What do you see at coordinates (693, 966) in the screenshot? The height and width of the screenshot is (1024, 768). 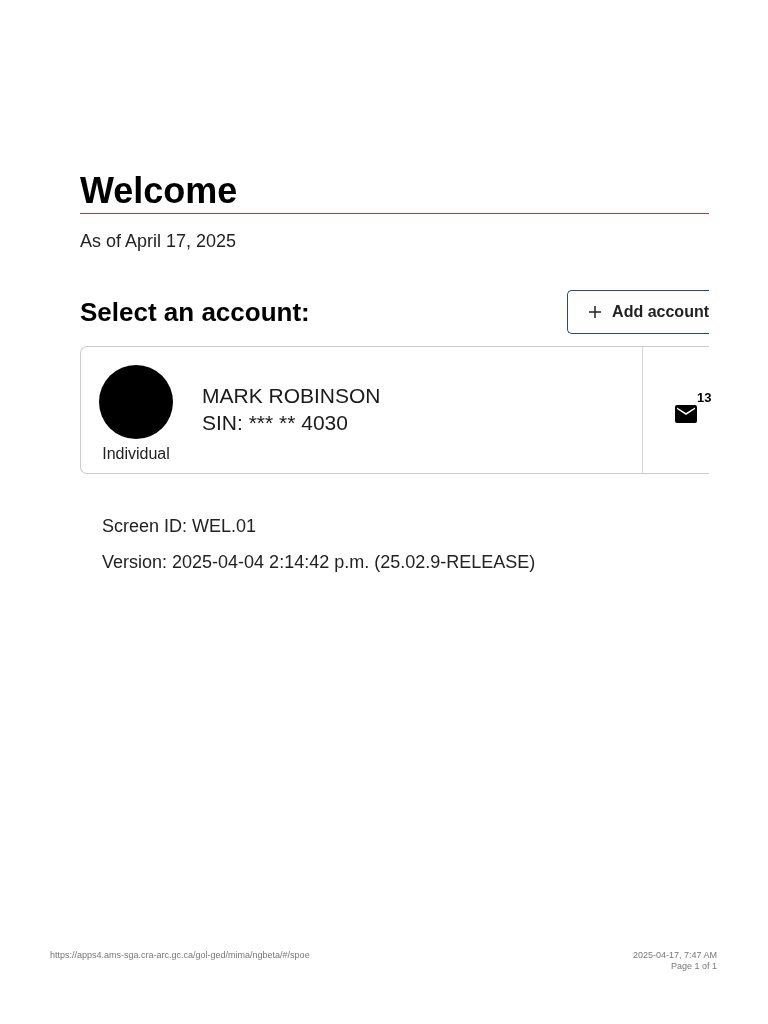 I see `page-number: Page 1 of 1` at bounding box center [693, 966].